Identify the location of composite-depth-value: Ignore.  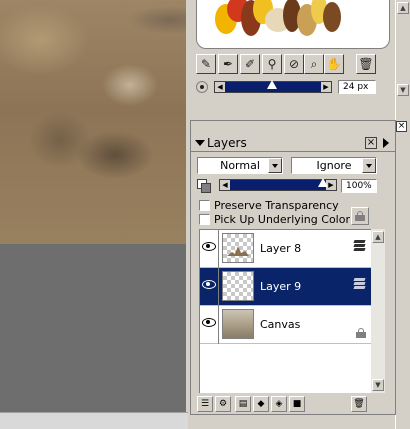
(334, 165).